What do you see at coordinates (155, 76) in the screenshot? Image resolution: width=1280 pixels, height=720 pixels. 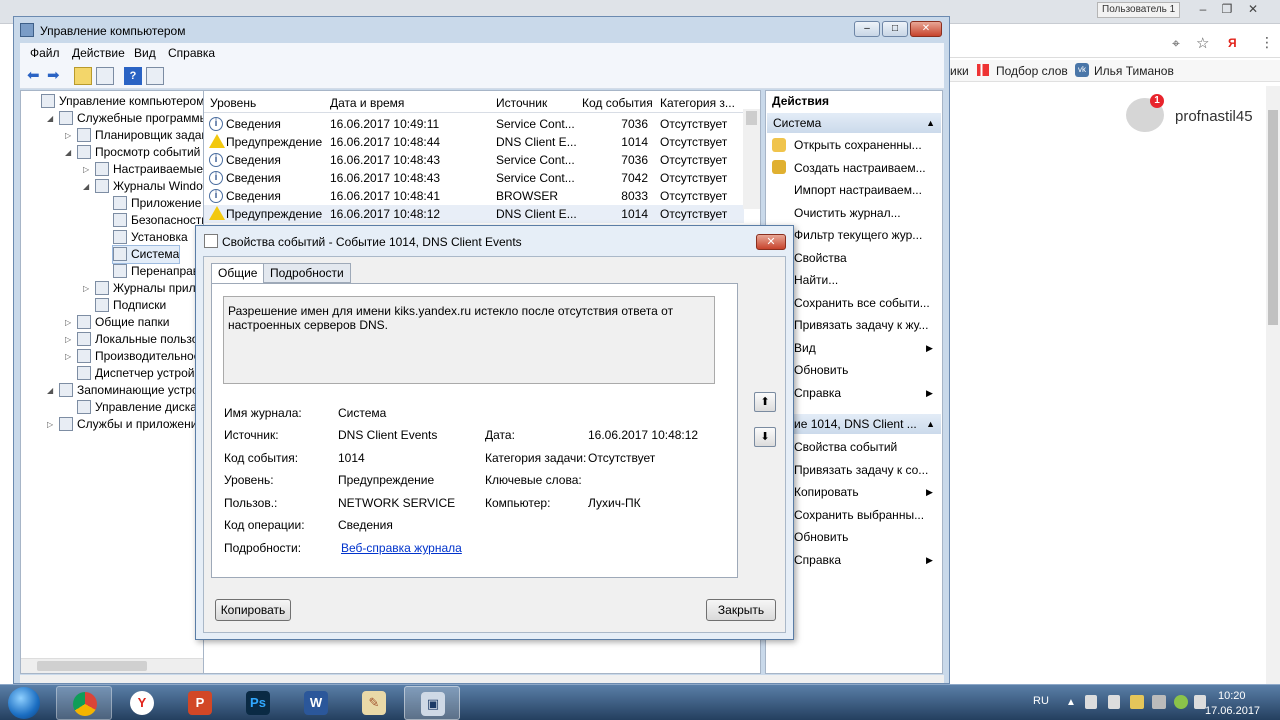 I see `show-hide-actions-icon` at bounding box center [155, 76].